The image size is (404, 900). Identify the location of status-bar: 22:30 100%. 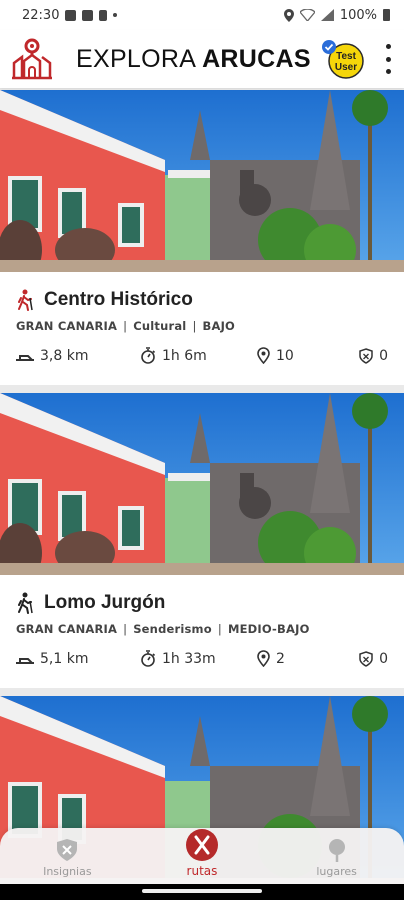
(202, 15).